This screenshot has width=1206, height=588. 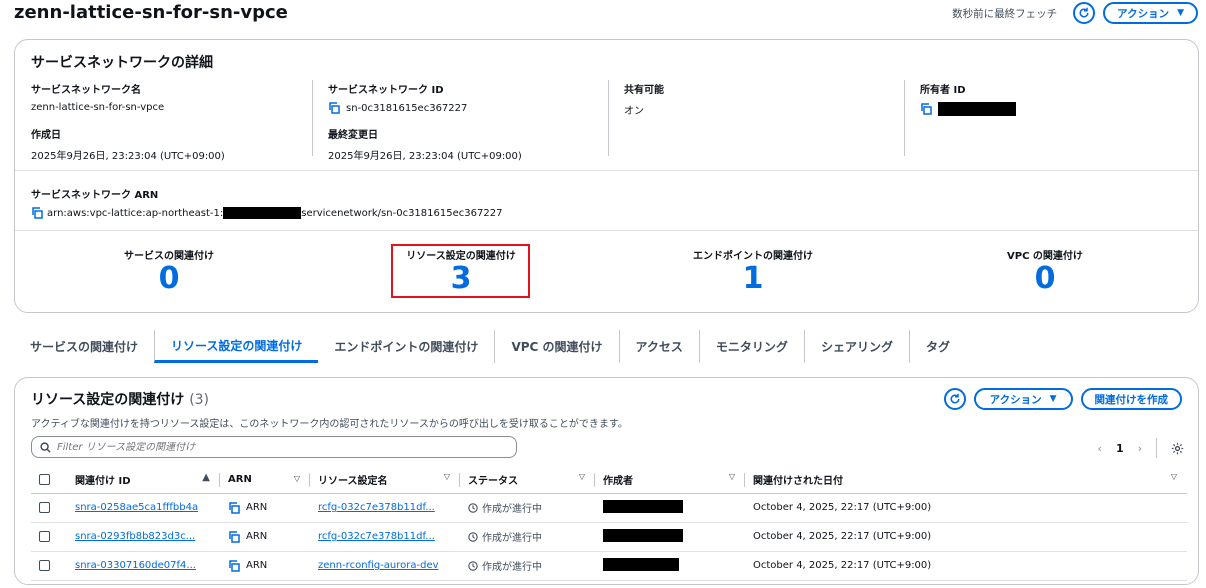 I want to click on association-id-link: snra-0258ae5ca1fffbb4a, so click(x=136, y=507).